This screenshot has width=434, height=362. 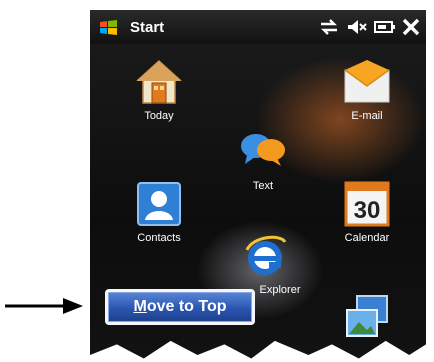 I want to click on move-to-top-label: ove to Top, so click(x=186, y=306).